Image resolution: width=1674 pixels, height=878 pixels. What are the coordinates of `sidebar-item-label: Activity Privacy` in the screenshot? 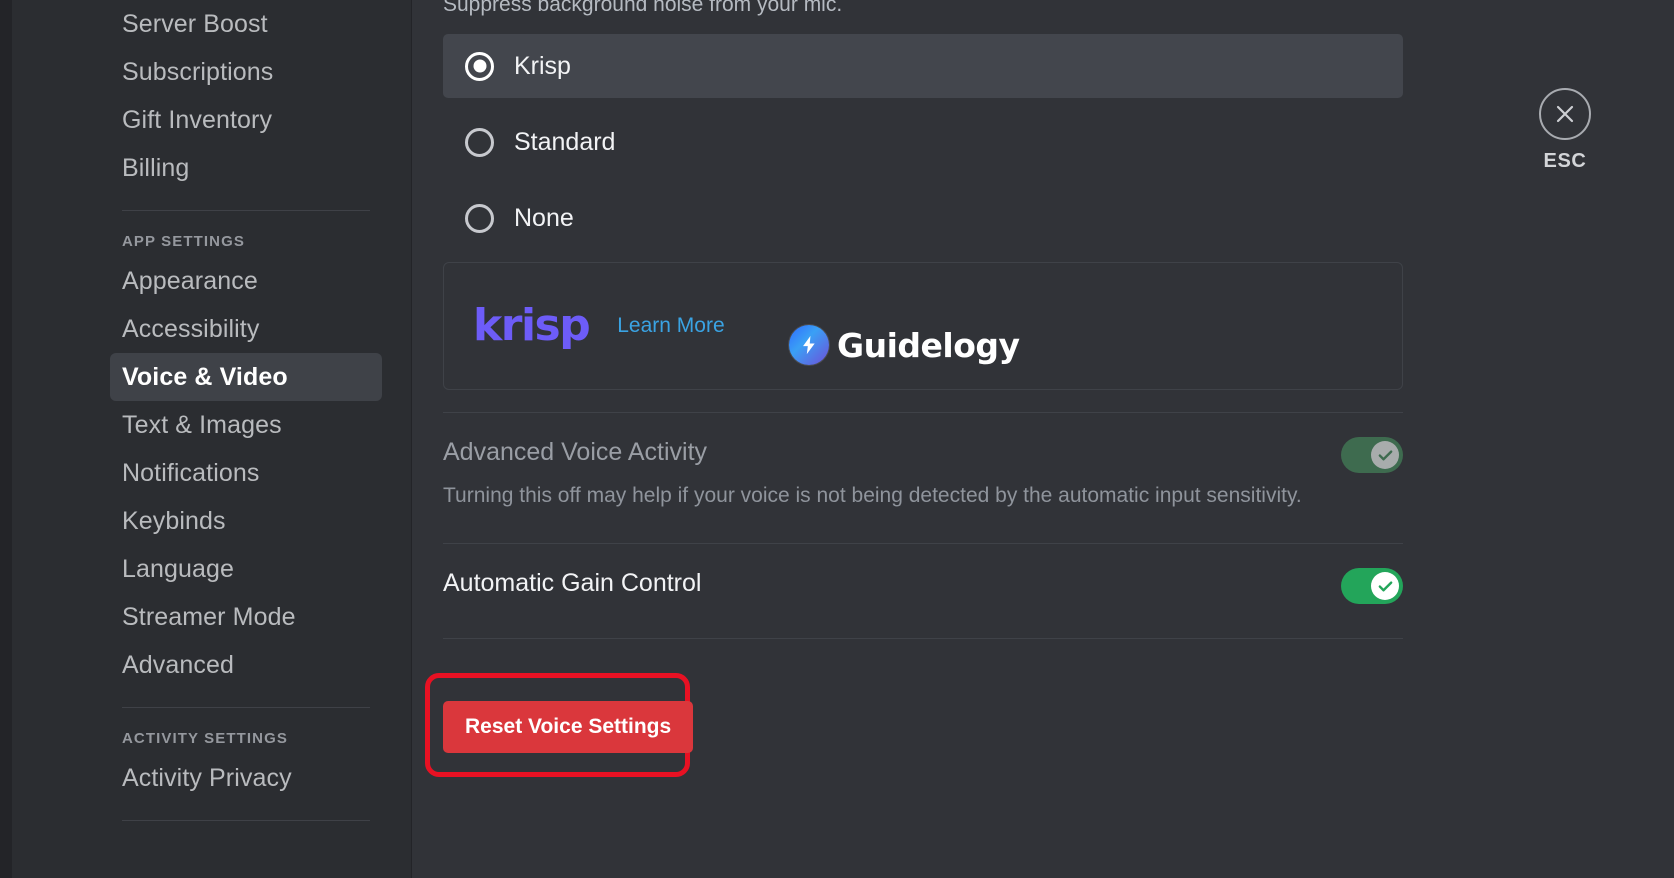 It's located at (207, 778).